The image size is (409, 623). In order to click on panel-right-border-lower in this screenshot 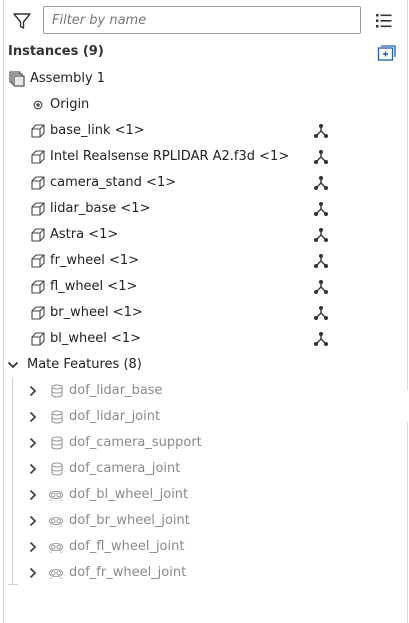, I will do `click(407, 522)`.